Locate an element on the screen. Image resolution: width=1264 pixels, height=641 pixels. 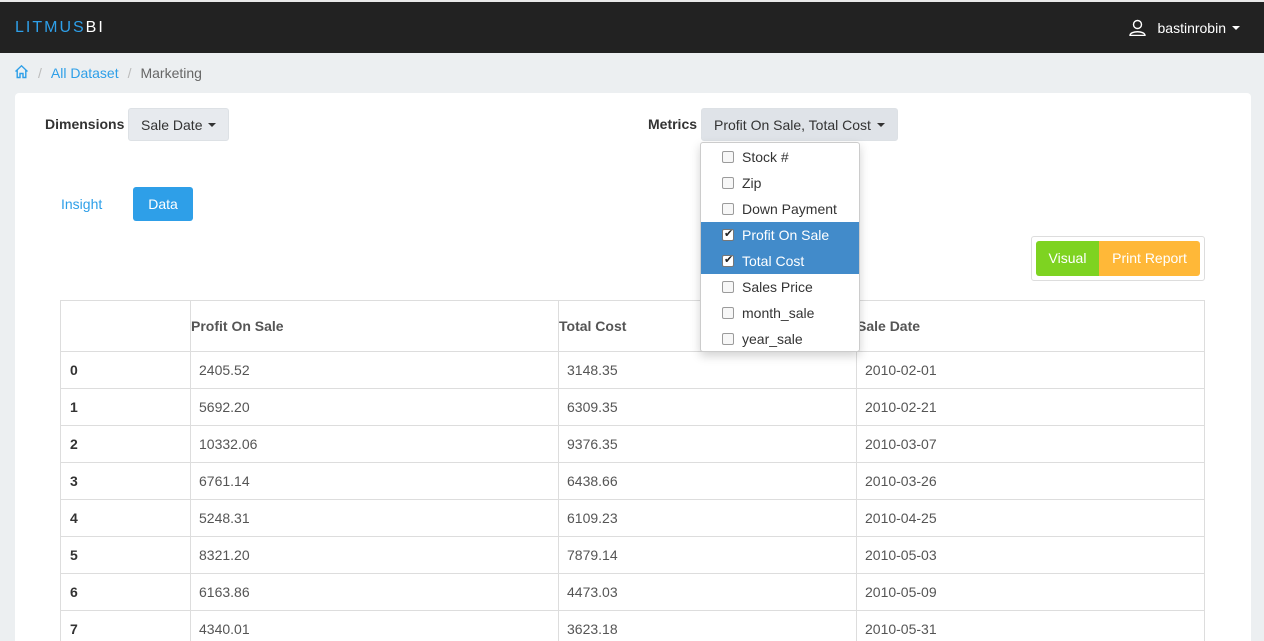
cell-sale-date: 2010-03-07 is located at coordinates (1030, 444).